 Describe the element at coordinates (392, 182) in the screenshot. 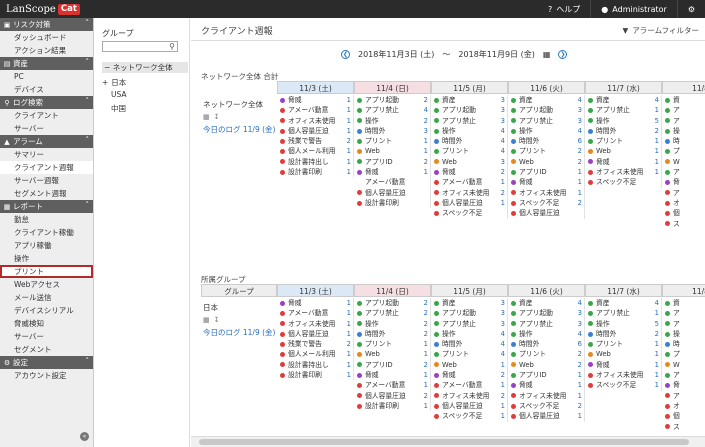

I see `alarm-entry: アメーバ動意` at that location.